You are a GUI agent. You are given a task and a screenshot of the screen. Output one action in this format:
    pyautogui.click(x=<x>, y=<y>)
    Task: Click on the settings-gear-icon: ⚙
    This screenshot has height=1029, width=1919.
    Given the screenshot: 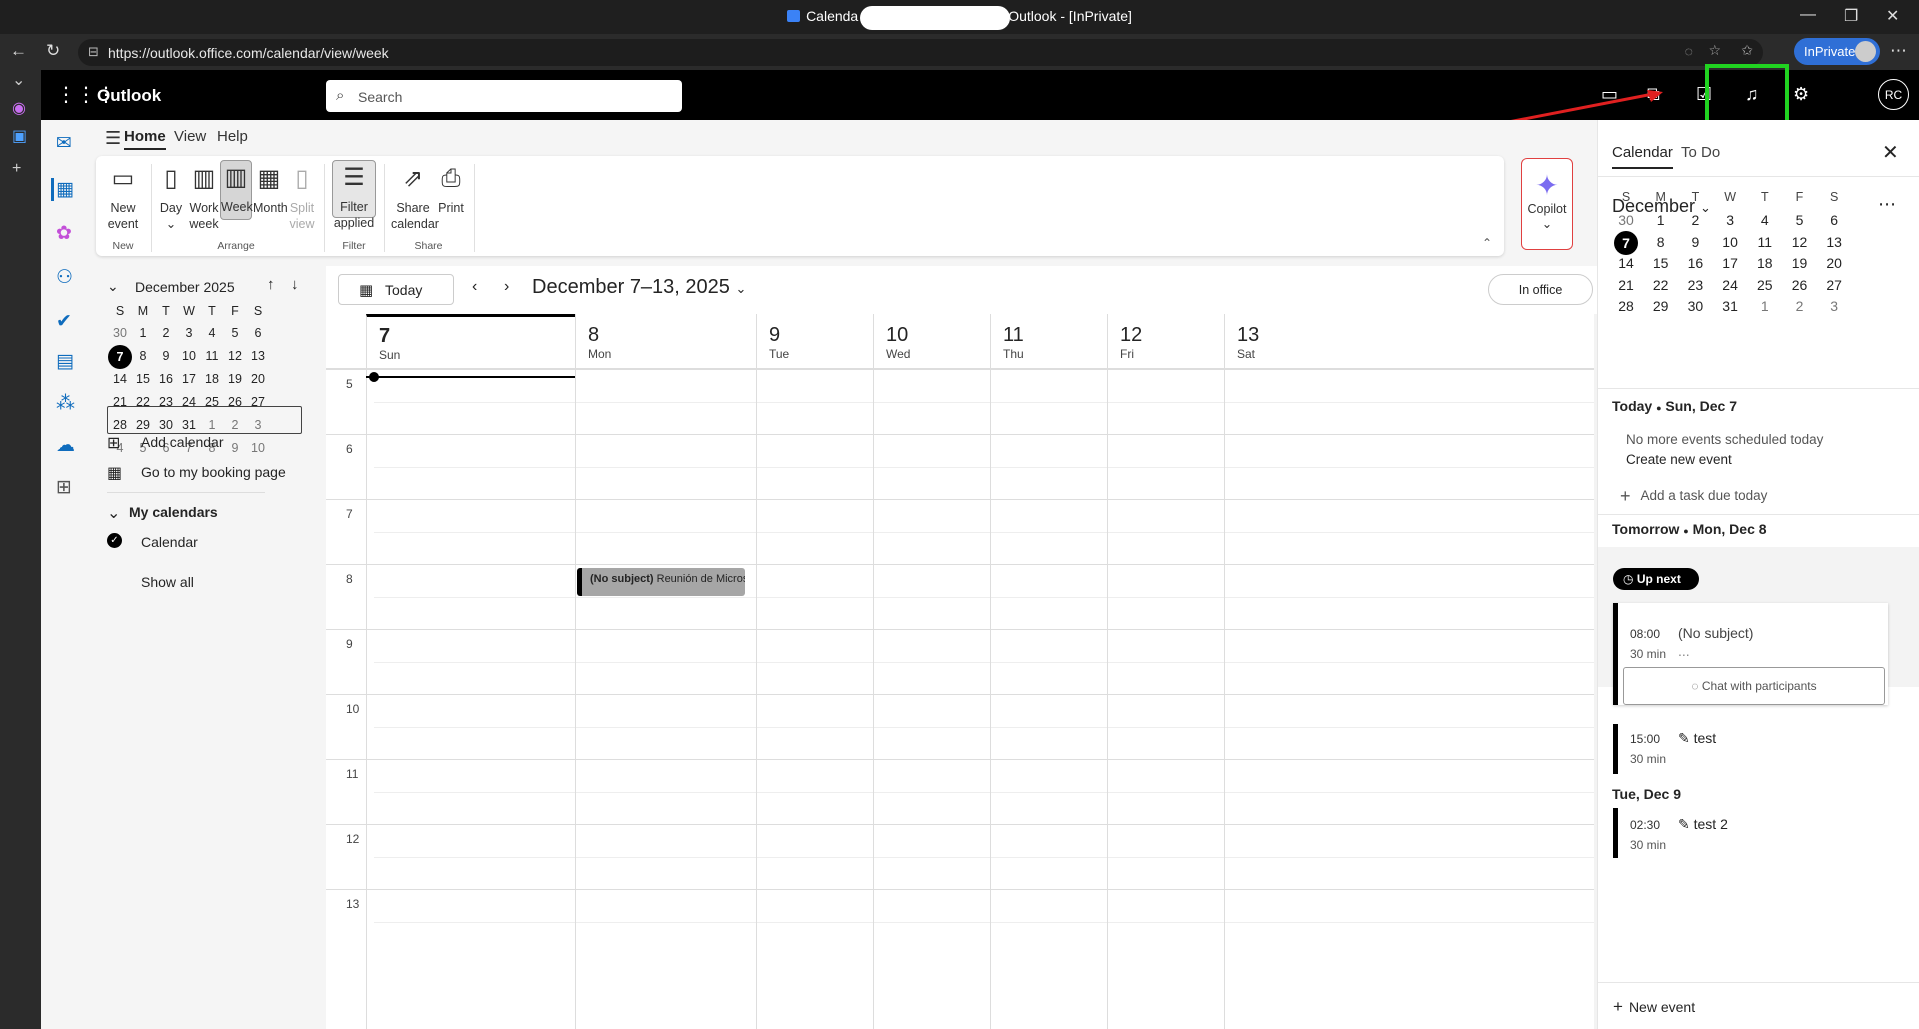 What is the action you would take?
    pyautogui.click(x=1801, y=94)
    